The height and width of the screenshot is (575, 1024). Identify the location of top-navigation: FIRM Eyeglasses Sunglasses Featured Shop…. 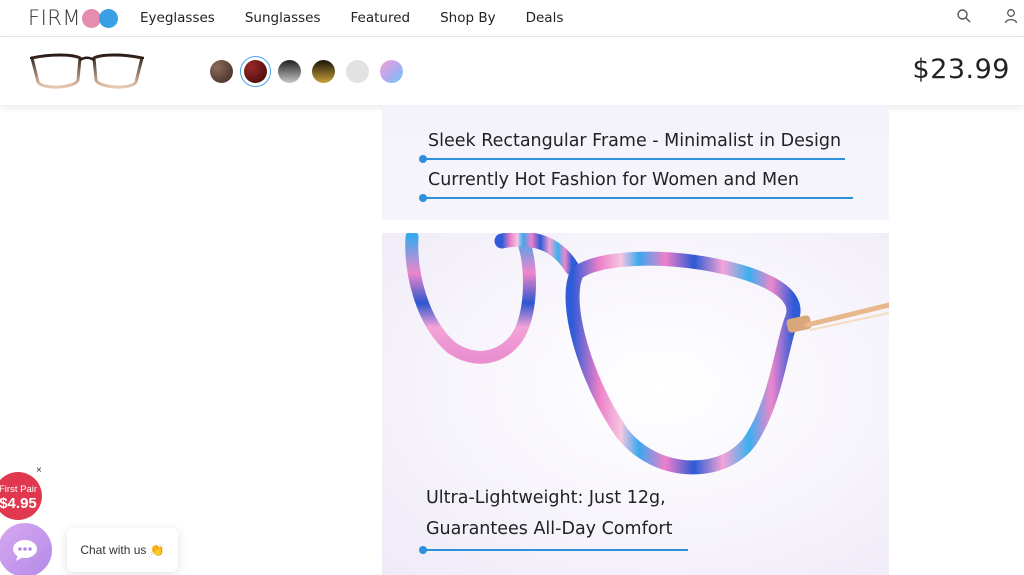
(512, 18).